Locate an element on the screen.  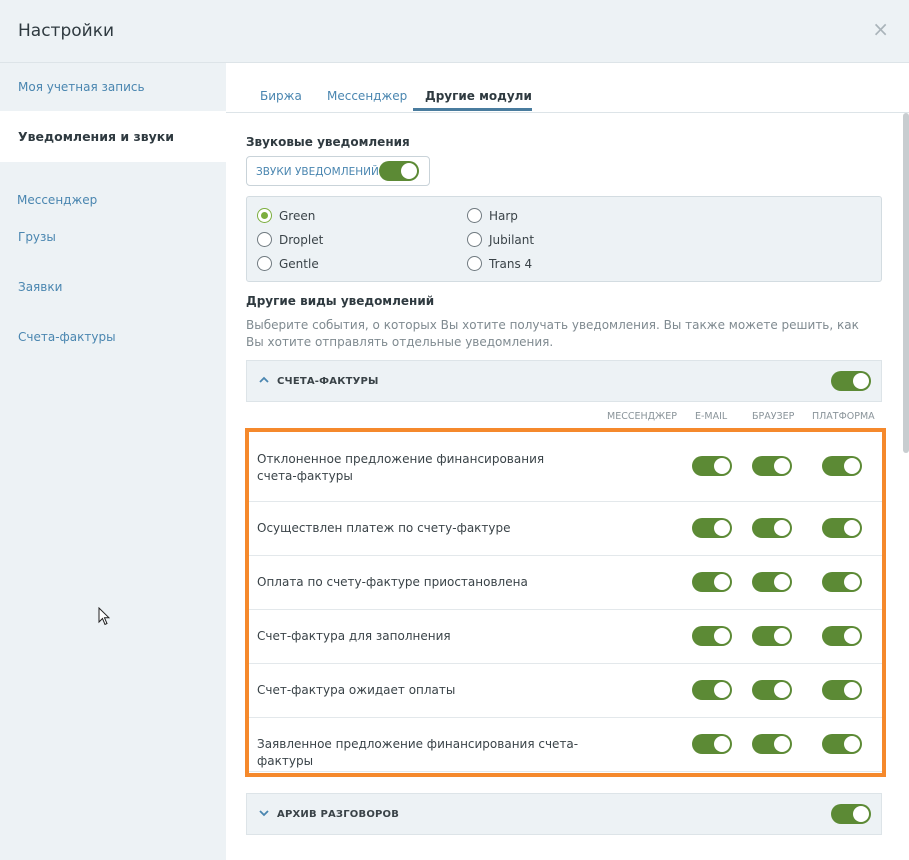
archive-group-title: АРХИВ РАЗГОВОРОВ is located at coordinates (338, 814).